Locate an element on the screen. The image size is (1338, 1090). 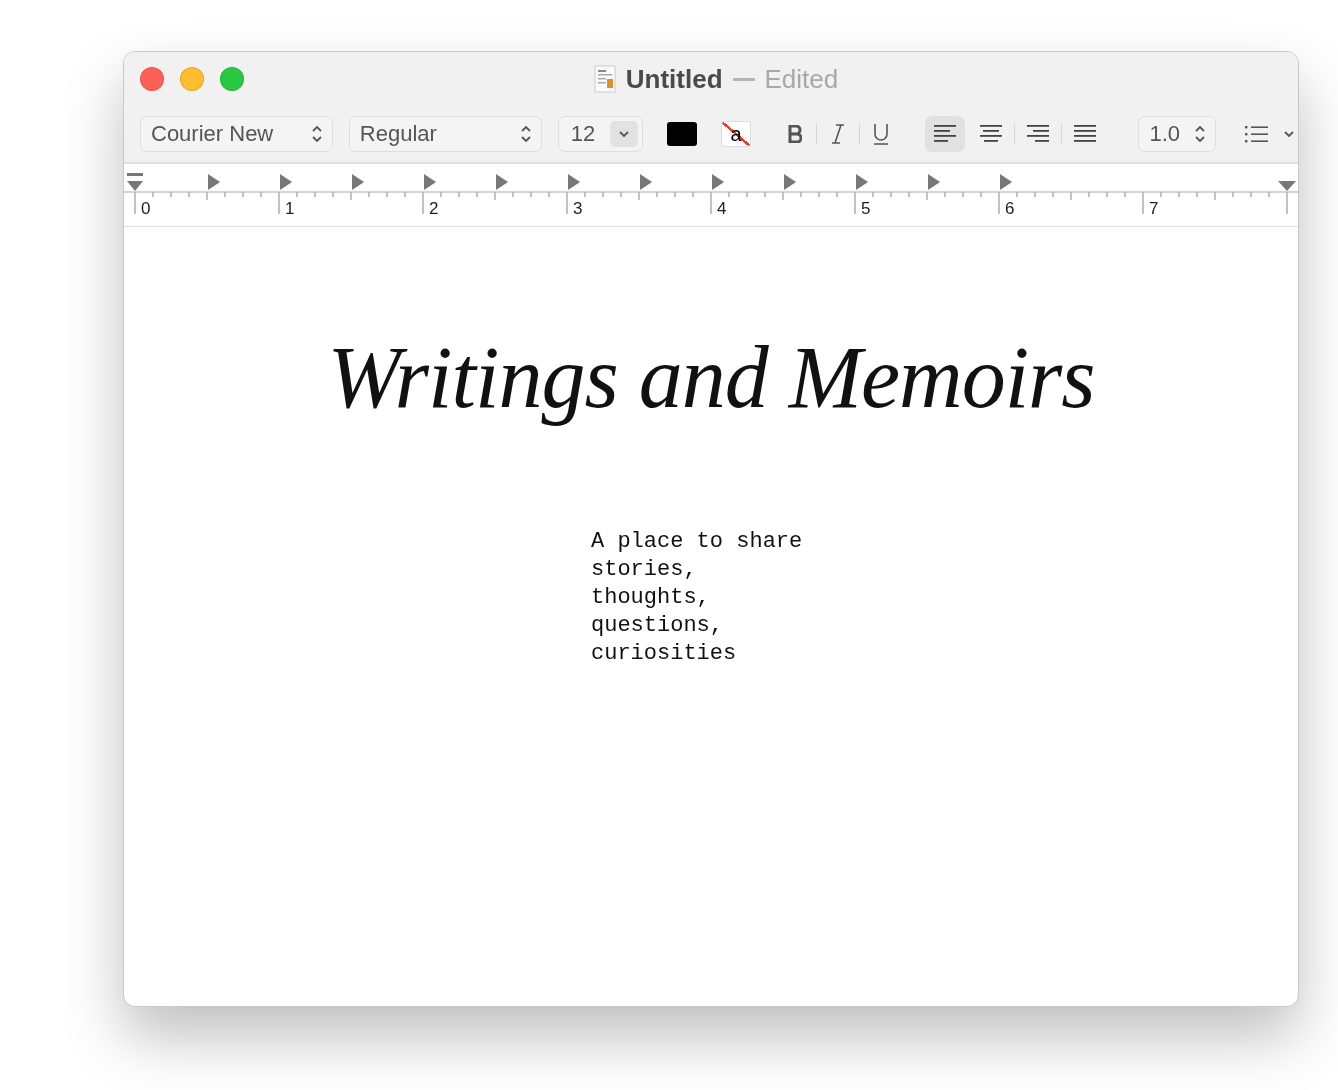
title-dash is located at coordinates (743, 79).